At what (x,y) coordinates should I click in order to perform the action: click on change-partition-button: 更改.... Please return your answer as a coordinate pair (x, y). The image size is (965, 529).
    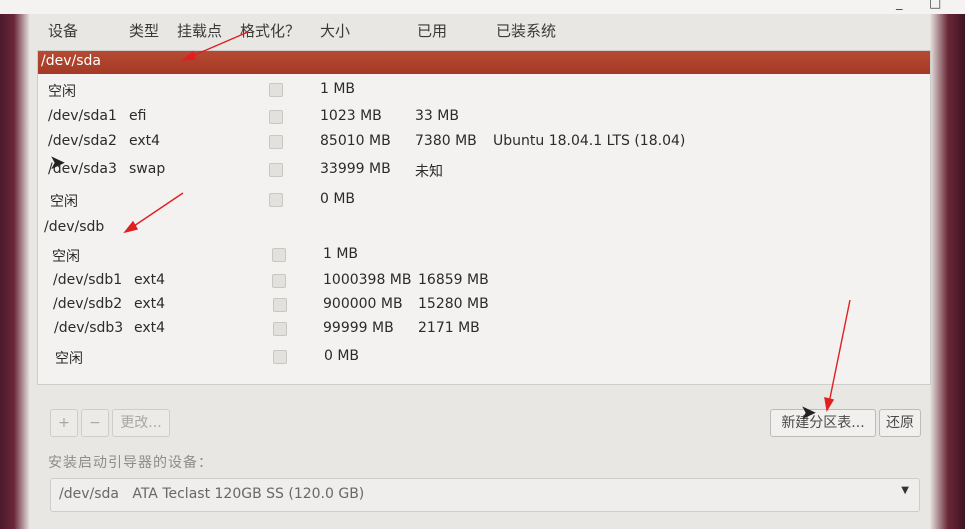
    Looking at the image, I should click on (141, 423).